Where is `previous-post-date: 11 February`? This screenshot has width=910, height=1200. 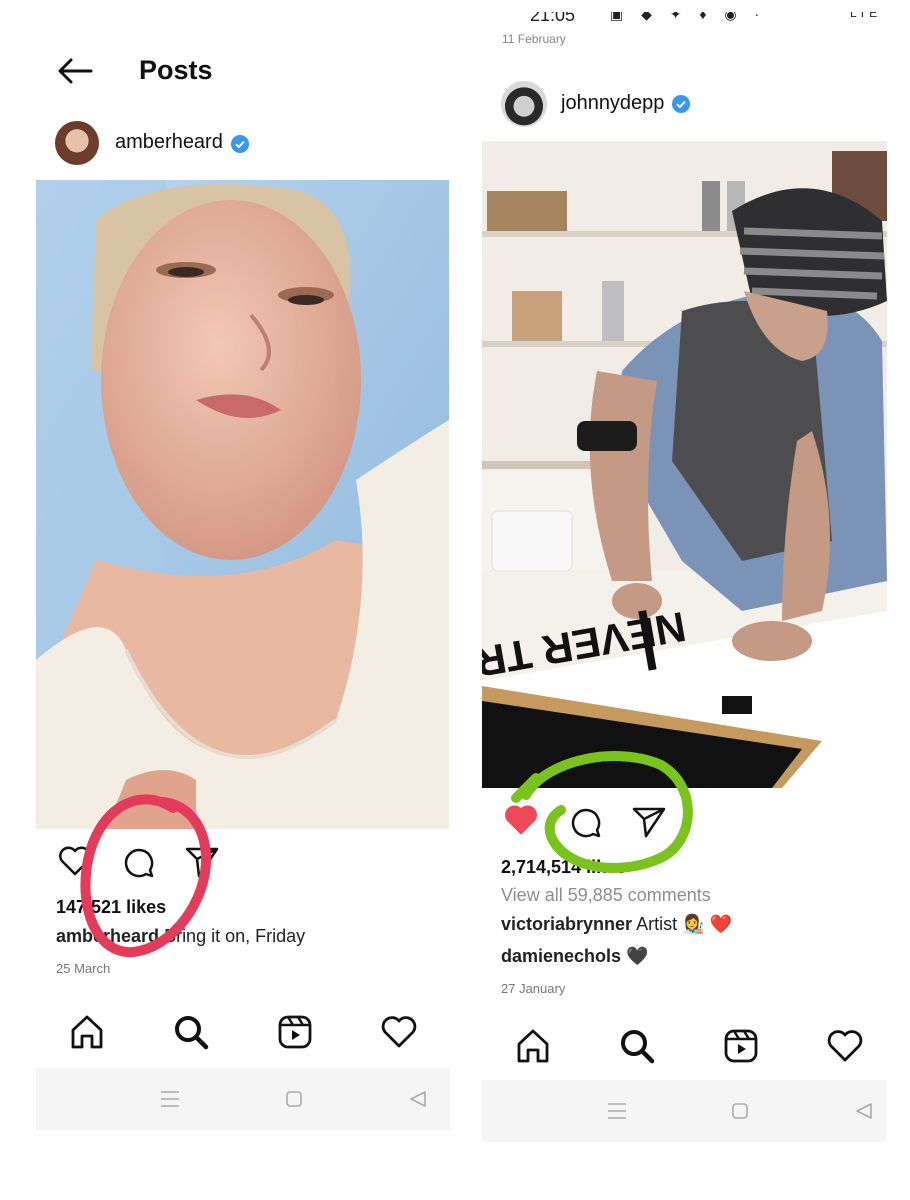
previous-post-date: 11 February is located at coordinates (534, 39).